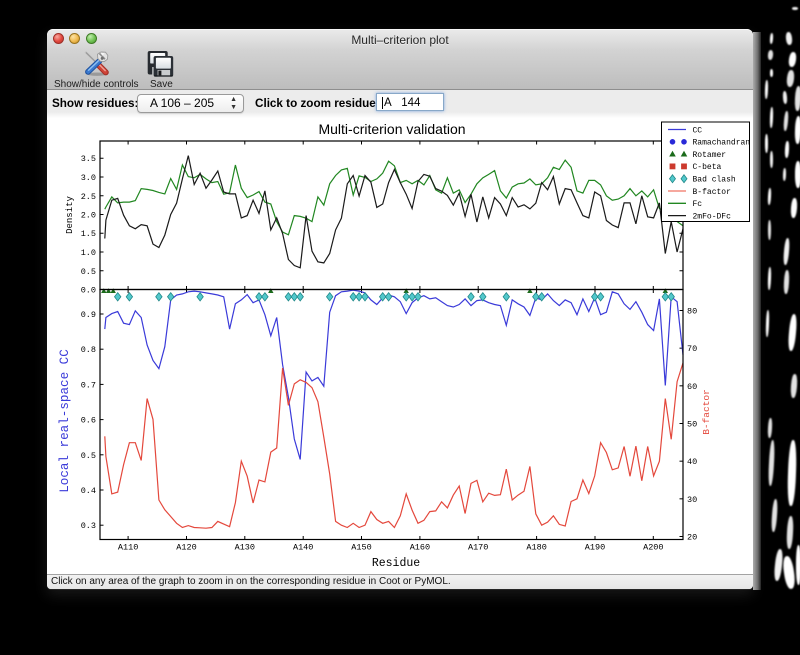 The height and width of the screenshot is (655, 800). I want to click on svg-text: 40, so click(692, 462).